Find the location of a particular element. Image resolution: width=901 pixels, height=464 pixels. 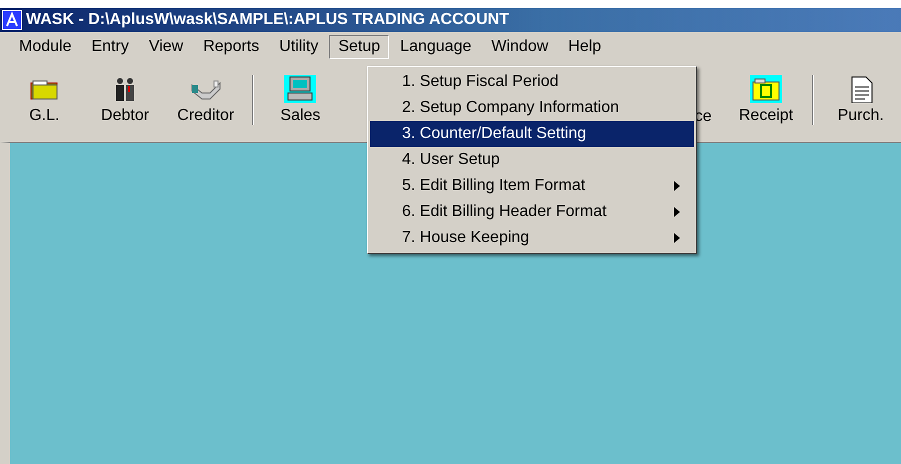

menu-option: 6. Edit Billing Header Format is located at coordinates (532, 212).